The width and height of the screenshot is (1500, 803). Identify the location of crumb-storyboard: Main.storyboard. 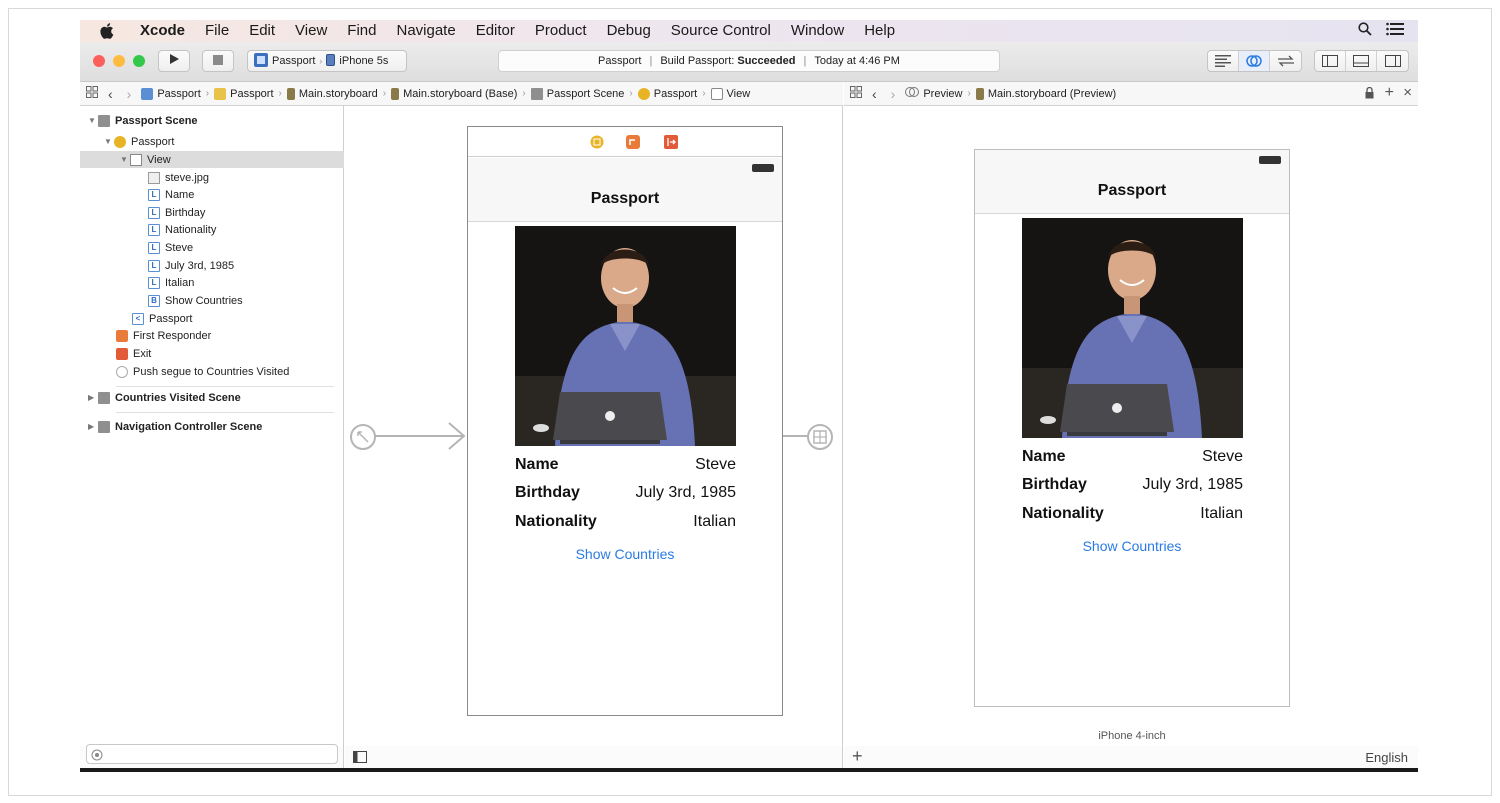
(332, 93).